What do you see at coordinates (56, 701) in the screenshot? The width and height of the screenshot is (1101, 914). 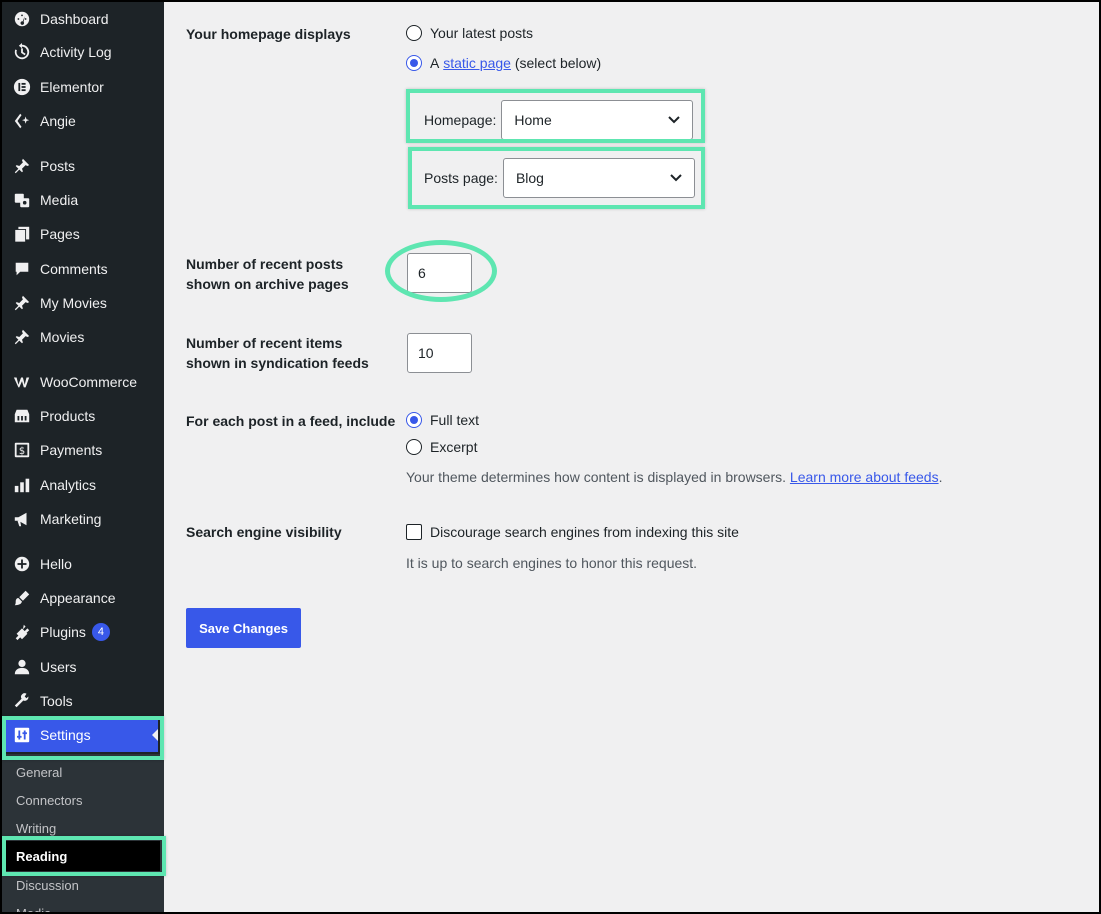 I see `sidebar-item-label: Tools` at bounding box center [56, 701].